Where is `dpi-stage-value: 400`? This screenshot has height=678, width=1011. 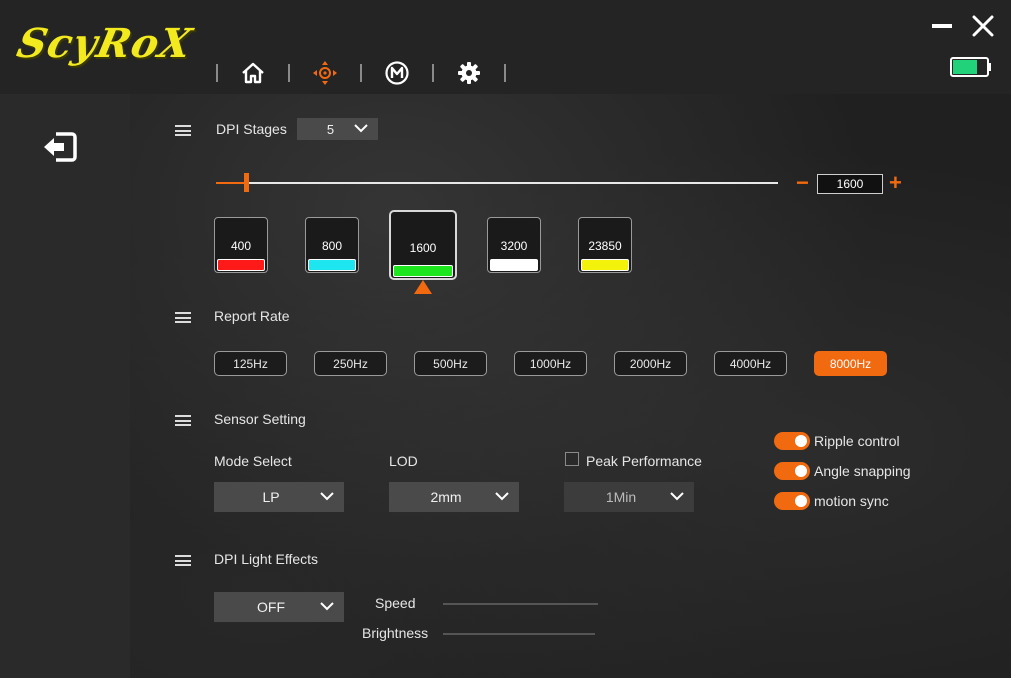
dpi-stage-value: 400 is located at coordinates (241, 246).